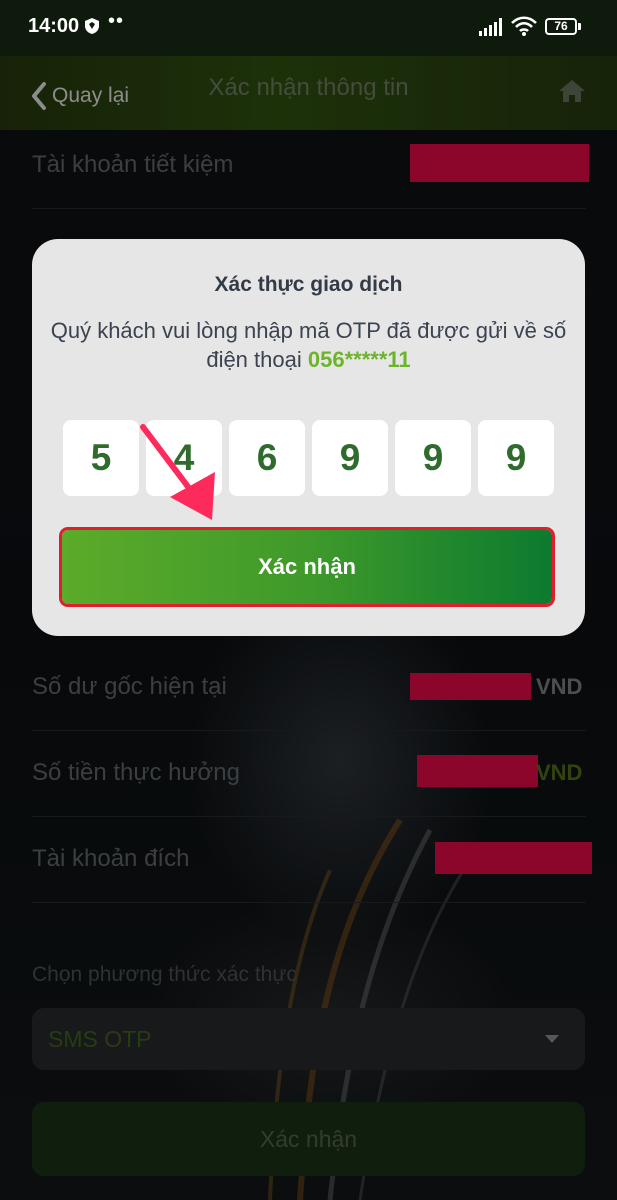 This screenshot has height=1200, width=617. I want to click on battery-cap, so click(579, 26).